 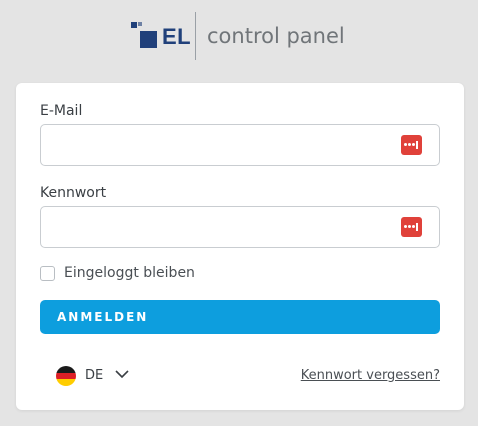 What do you see at coordinates (66, 376) in the screenshot?
I see `germany-flag-icon` at bounding box center [66, 376].